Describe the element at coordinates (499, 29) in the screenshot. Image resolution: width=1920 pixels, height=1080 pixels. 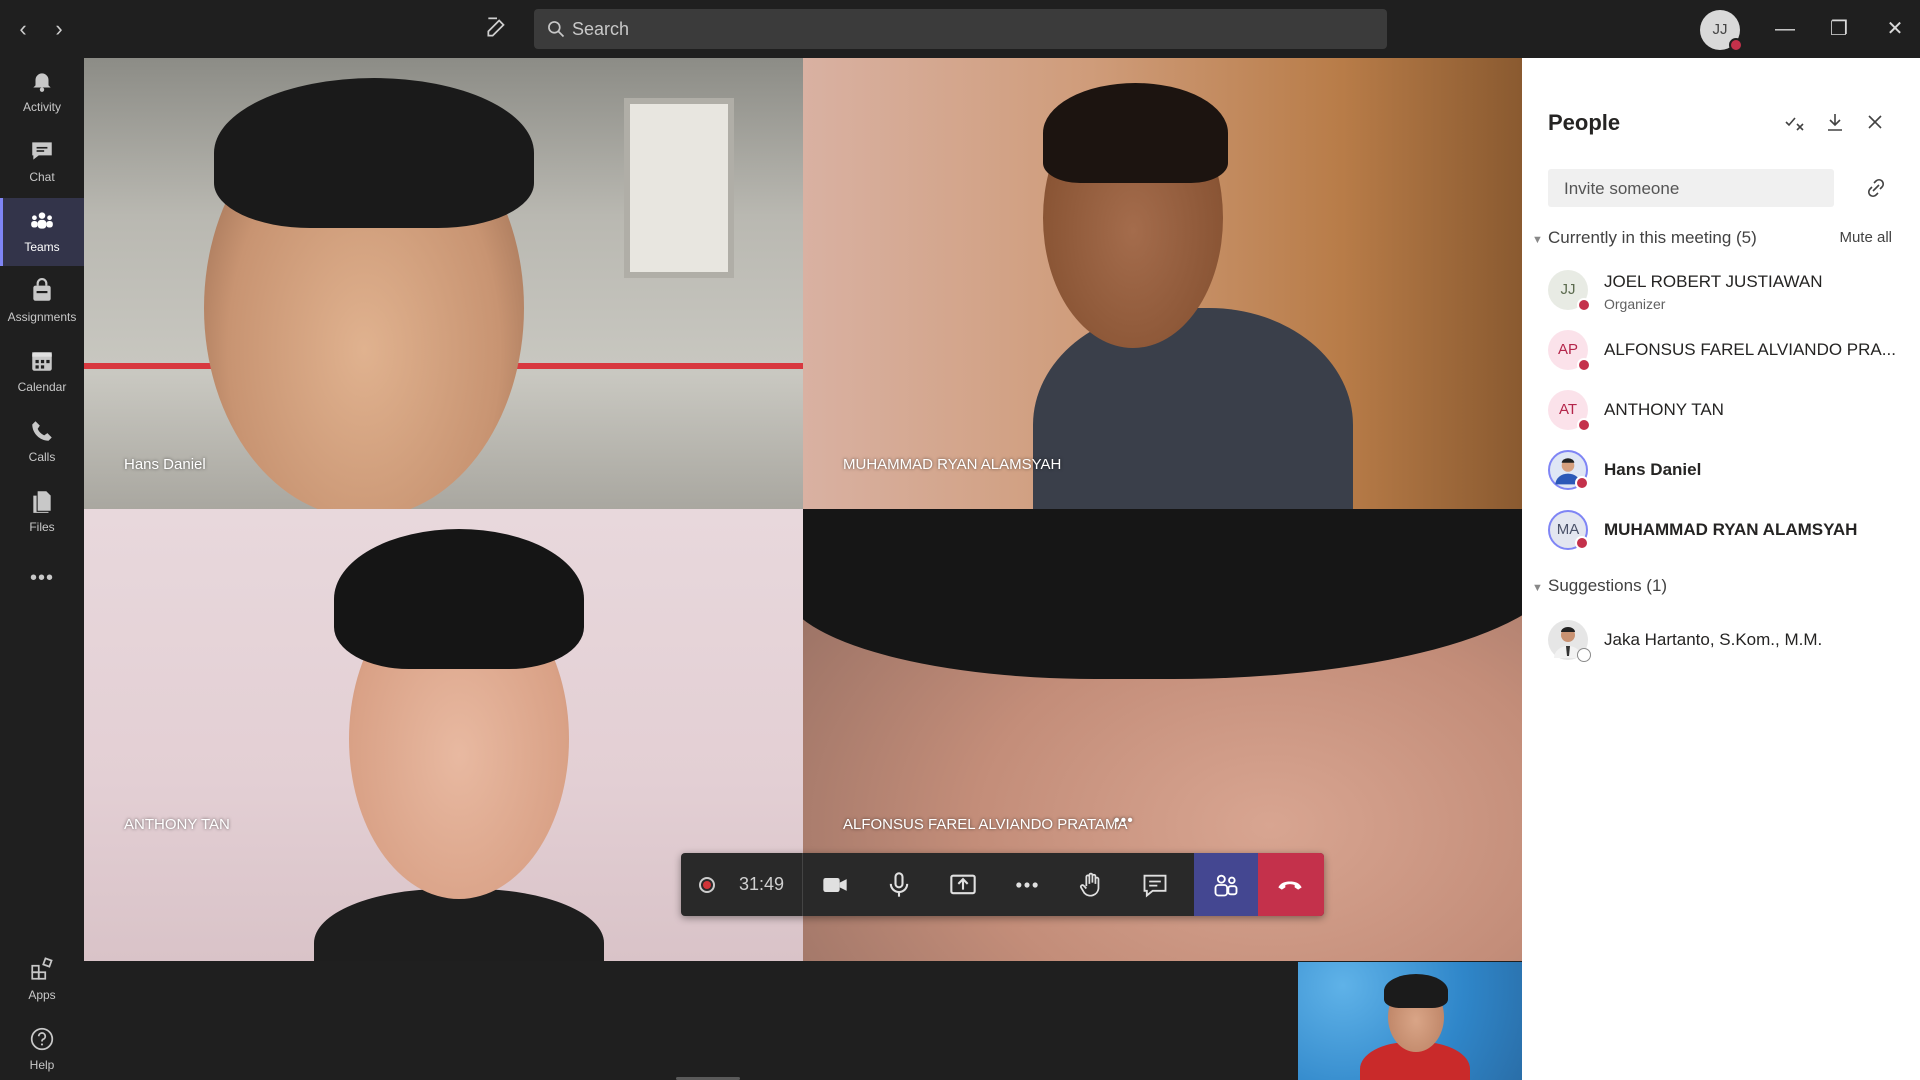
I see `compose-icon` at that location.